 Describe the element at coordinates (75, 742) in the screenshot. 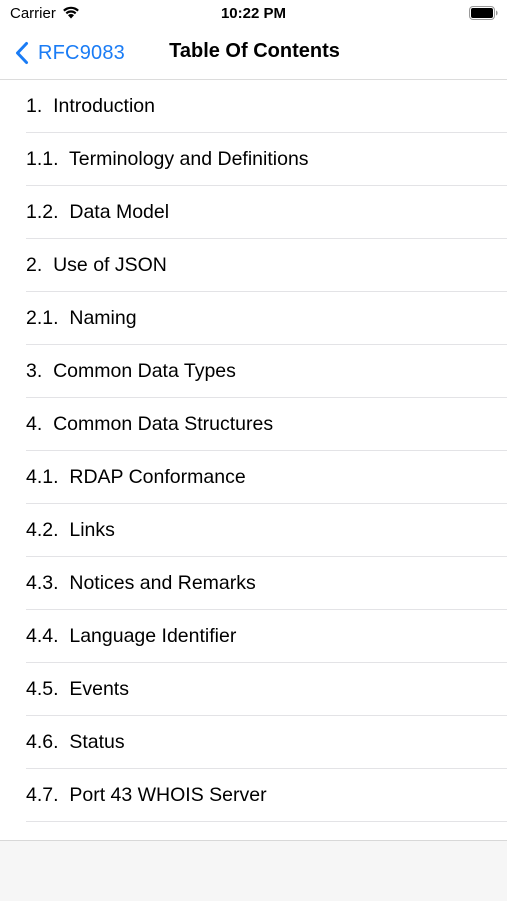

I see `toc-item-label: 4.6. Status` at that location.